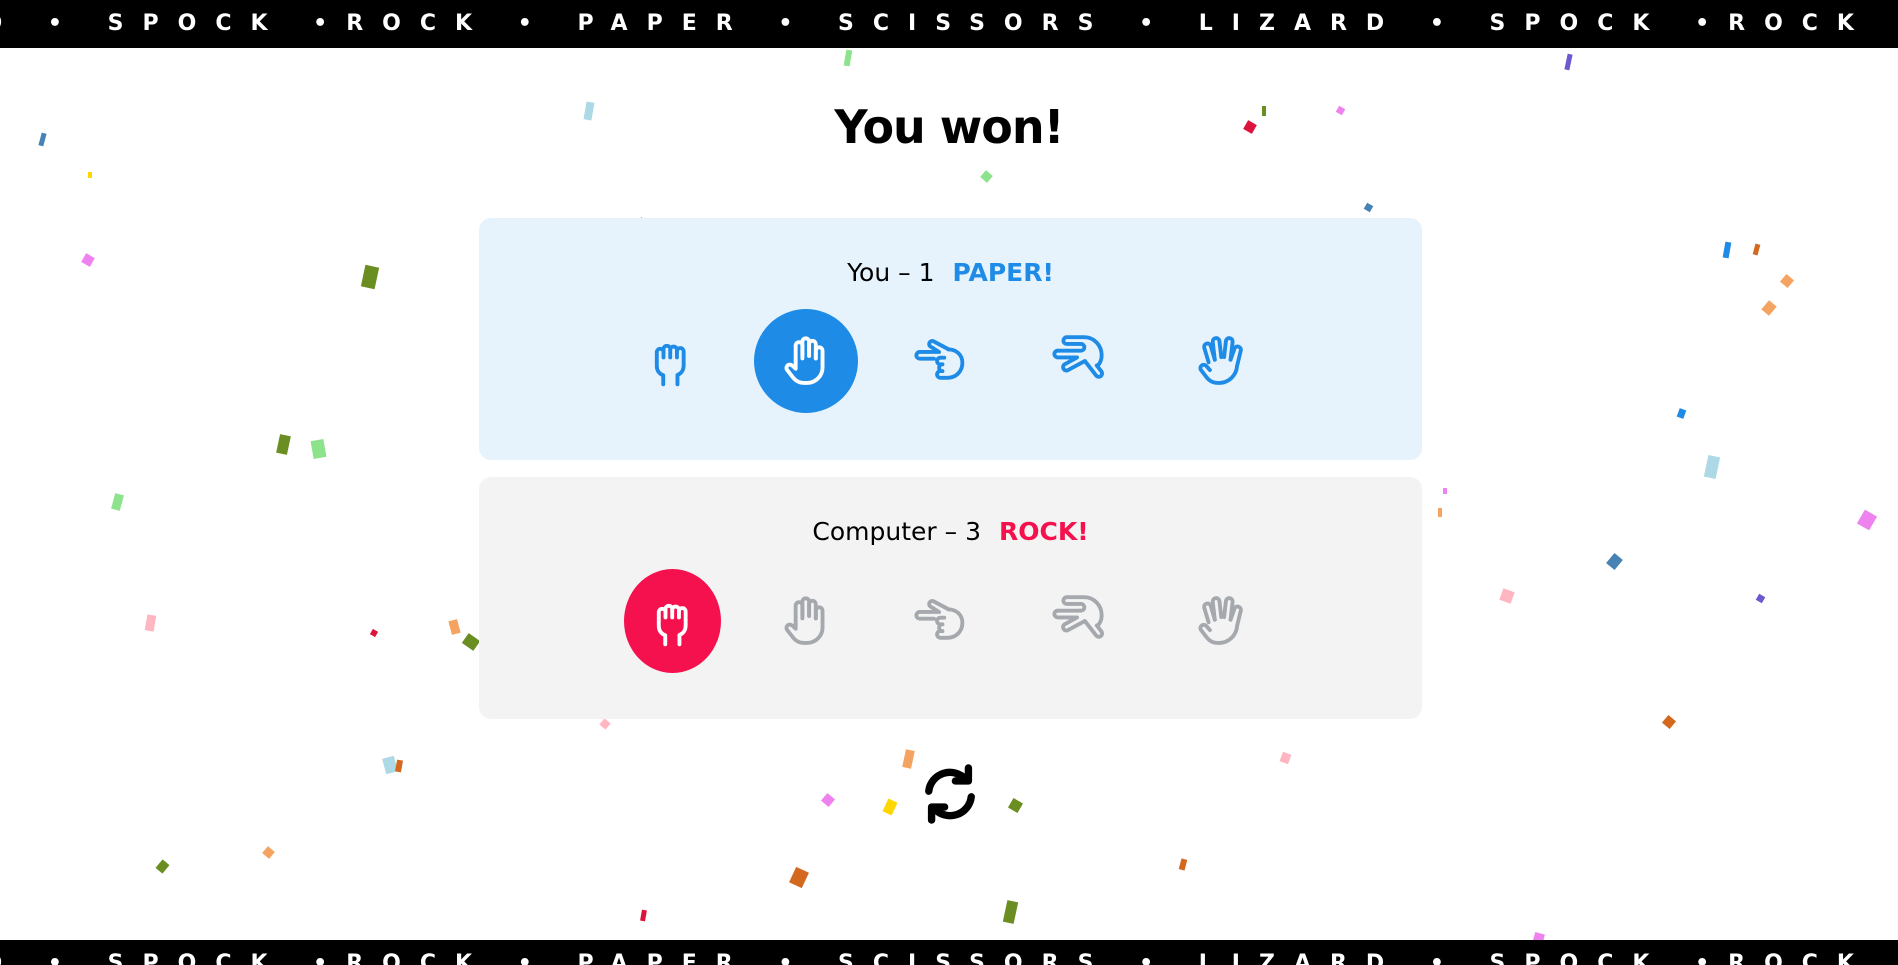 The width and height of the screenshot is (1898, 965). I want to click on player-paper-button, so click(806, 361).